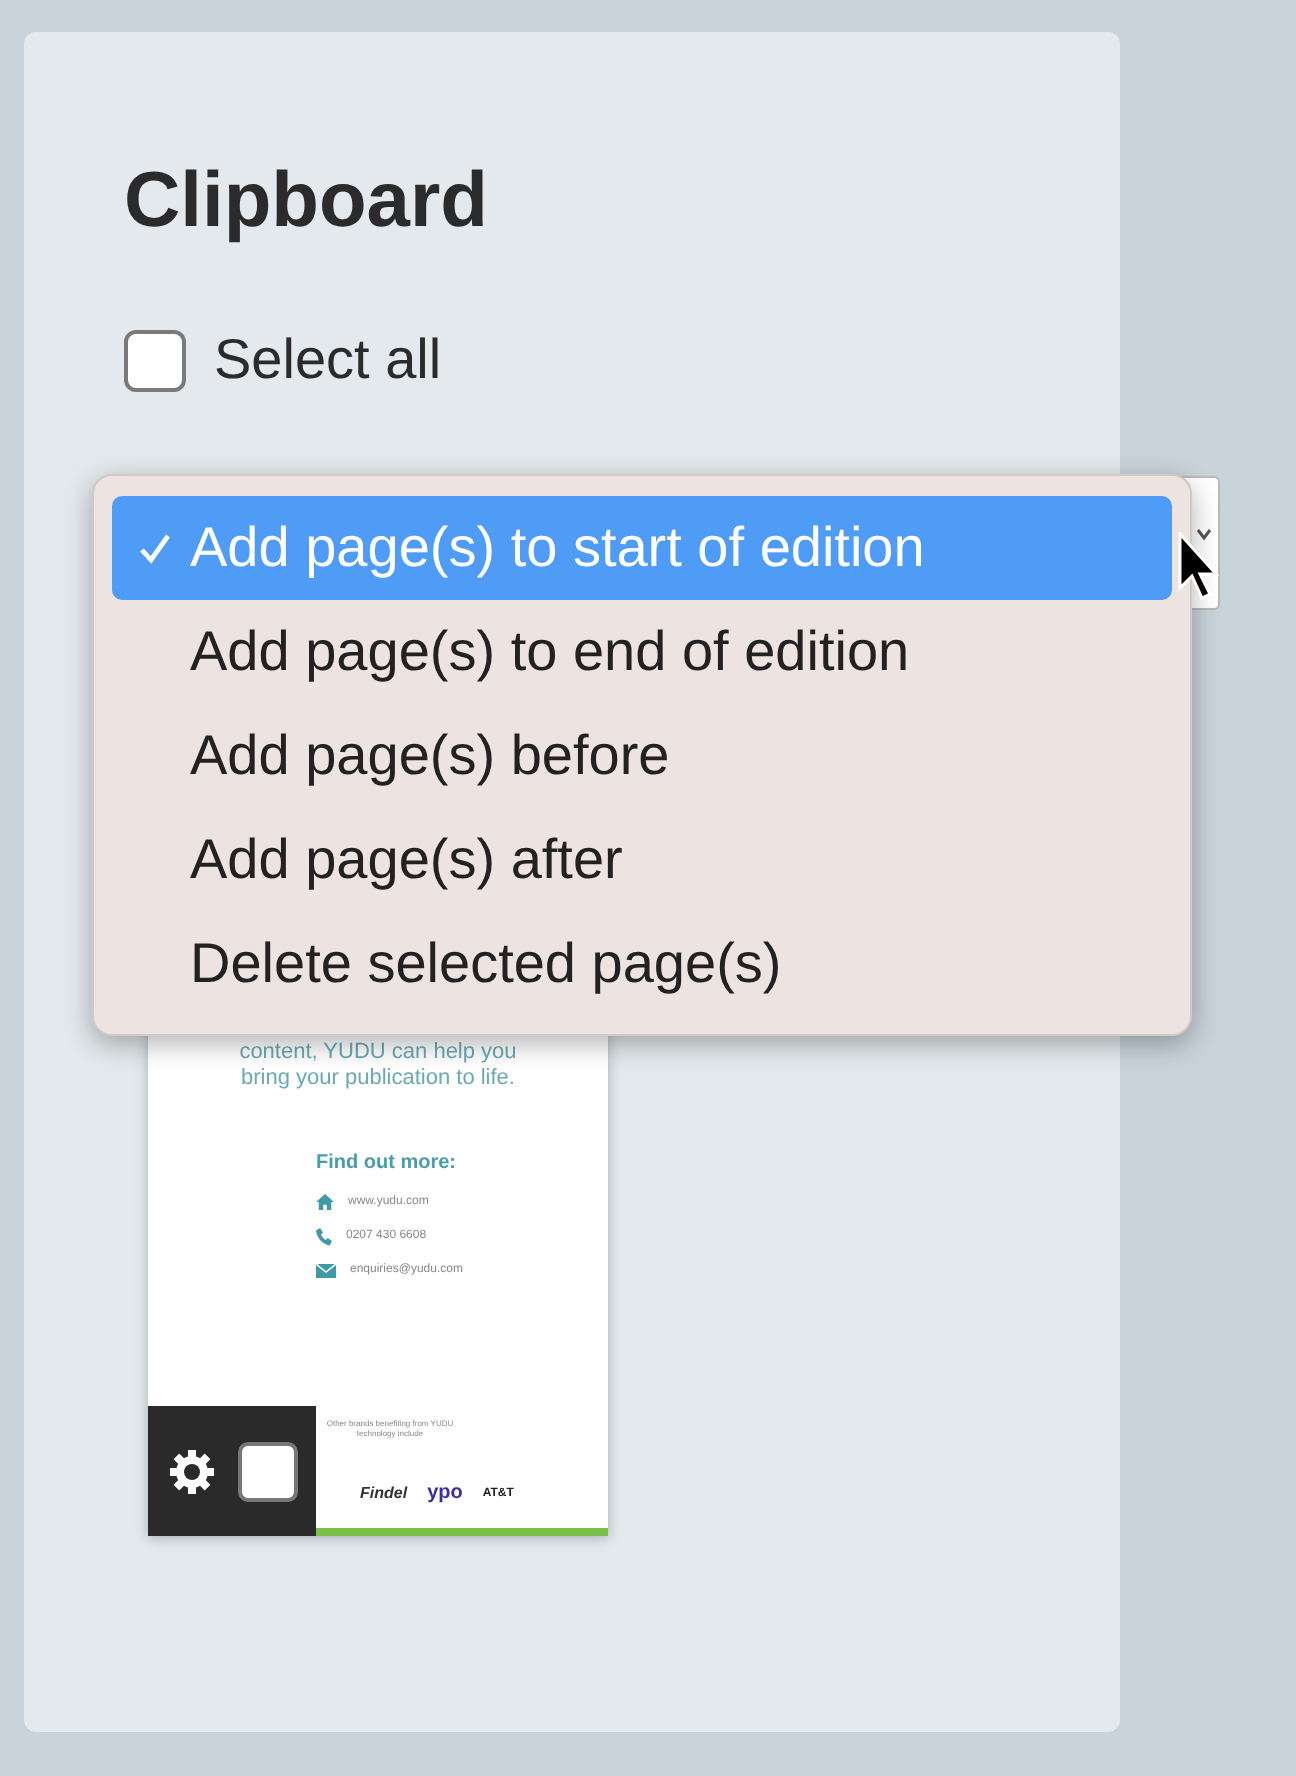 The width and height of the screenshot is (1296, 1776). I want to click on home-icon, so click(325, 1202).